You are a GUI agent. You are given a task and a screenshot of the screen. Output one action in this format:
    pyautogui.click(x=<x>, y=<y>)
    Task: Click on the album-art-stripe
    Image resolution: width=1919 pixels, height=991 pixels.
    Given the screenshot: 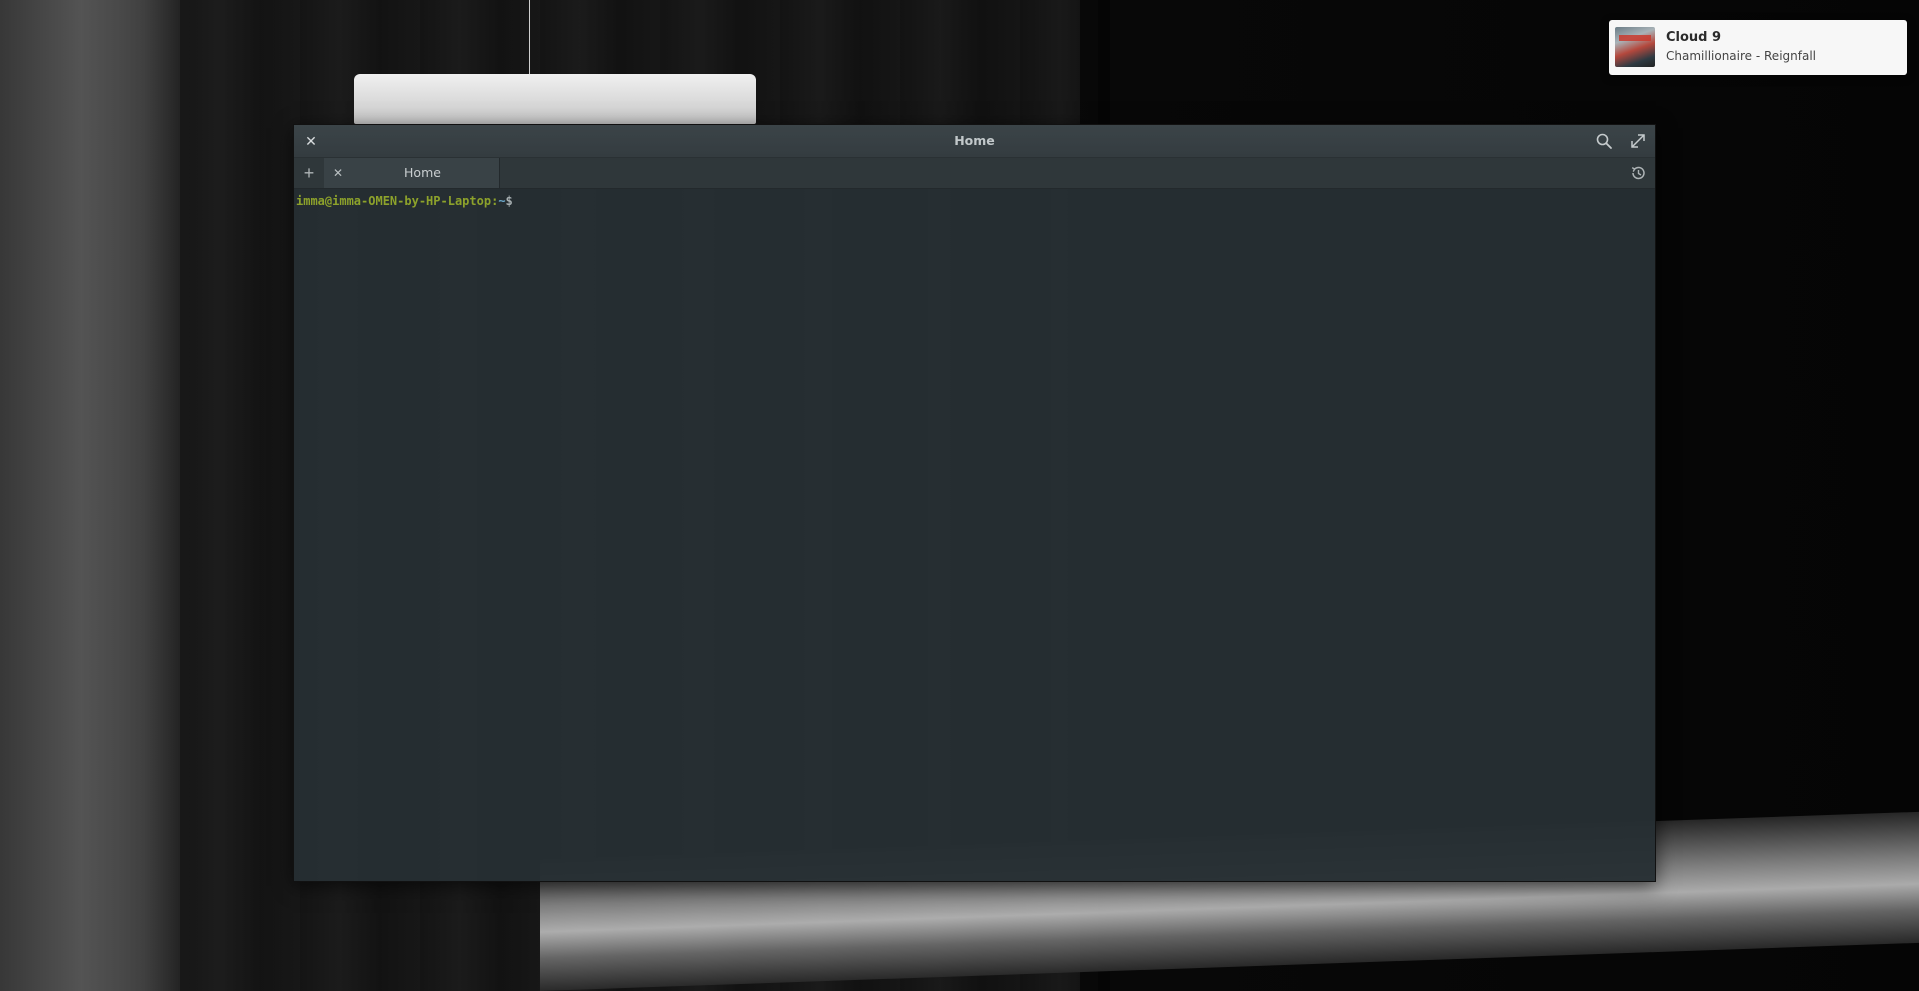 What is the action you would take?
    pyautogui.click(x=1635, y=38)
    